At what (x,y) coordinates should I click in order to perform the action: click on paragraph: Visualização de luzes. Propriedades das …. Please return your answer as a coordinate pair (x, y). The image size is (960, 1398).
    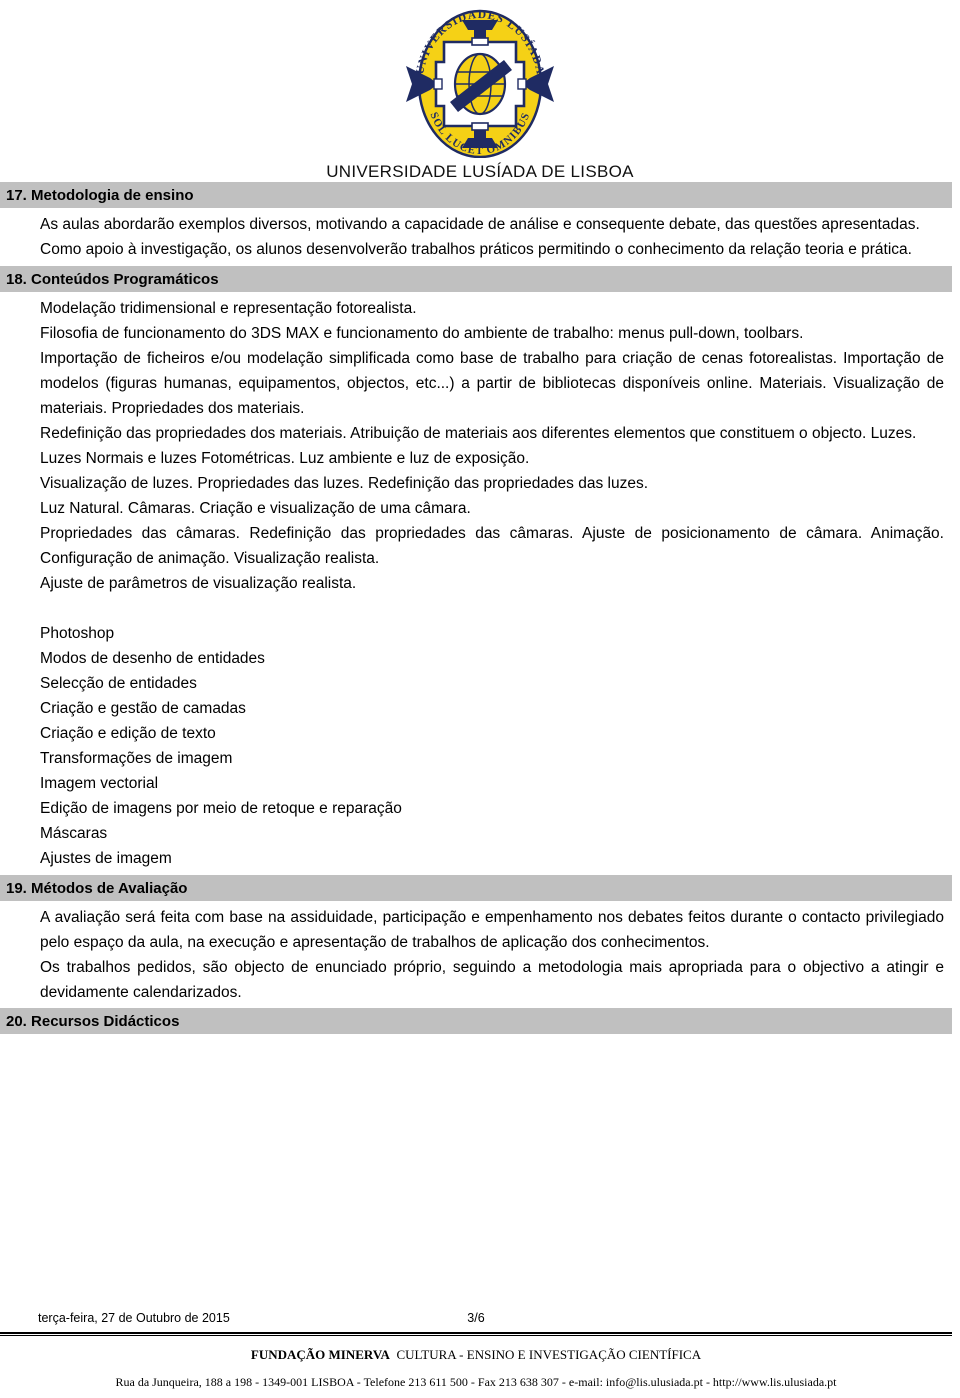
    Looking at the image, I should click on (344, 483).